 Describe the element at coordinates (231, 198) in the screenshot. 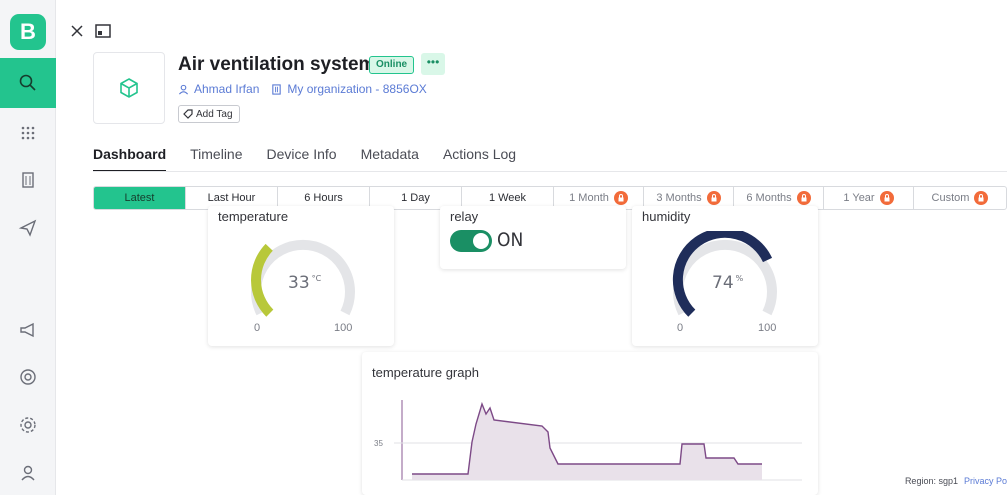

I see `range-label: Last Hour` at that location.